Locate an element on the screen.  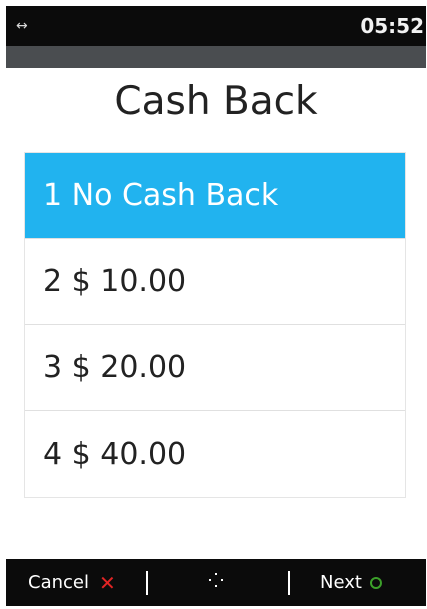
status-bar: ↔ 05:52 is located at coordinates (216, 26).